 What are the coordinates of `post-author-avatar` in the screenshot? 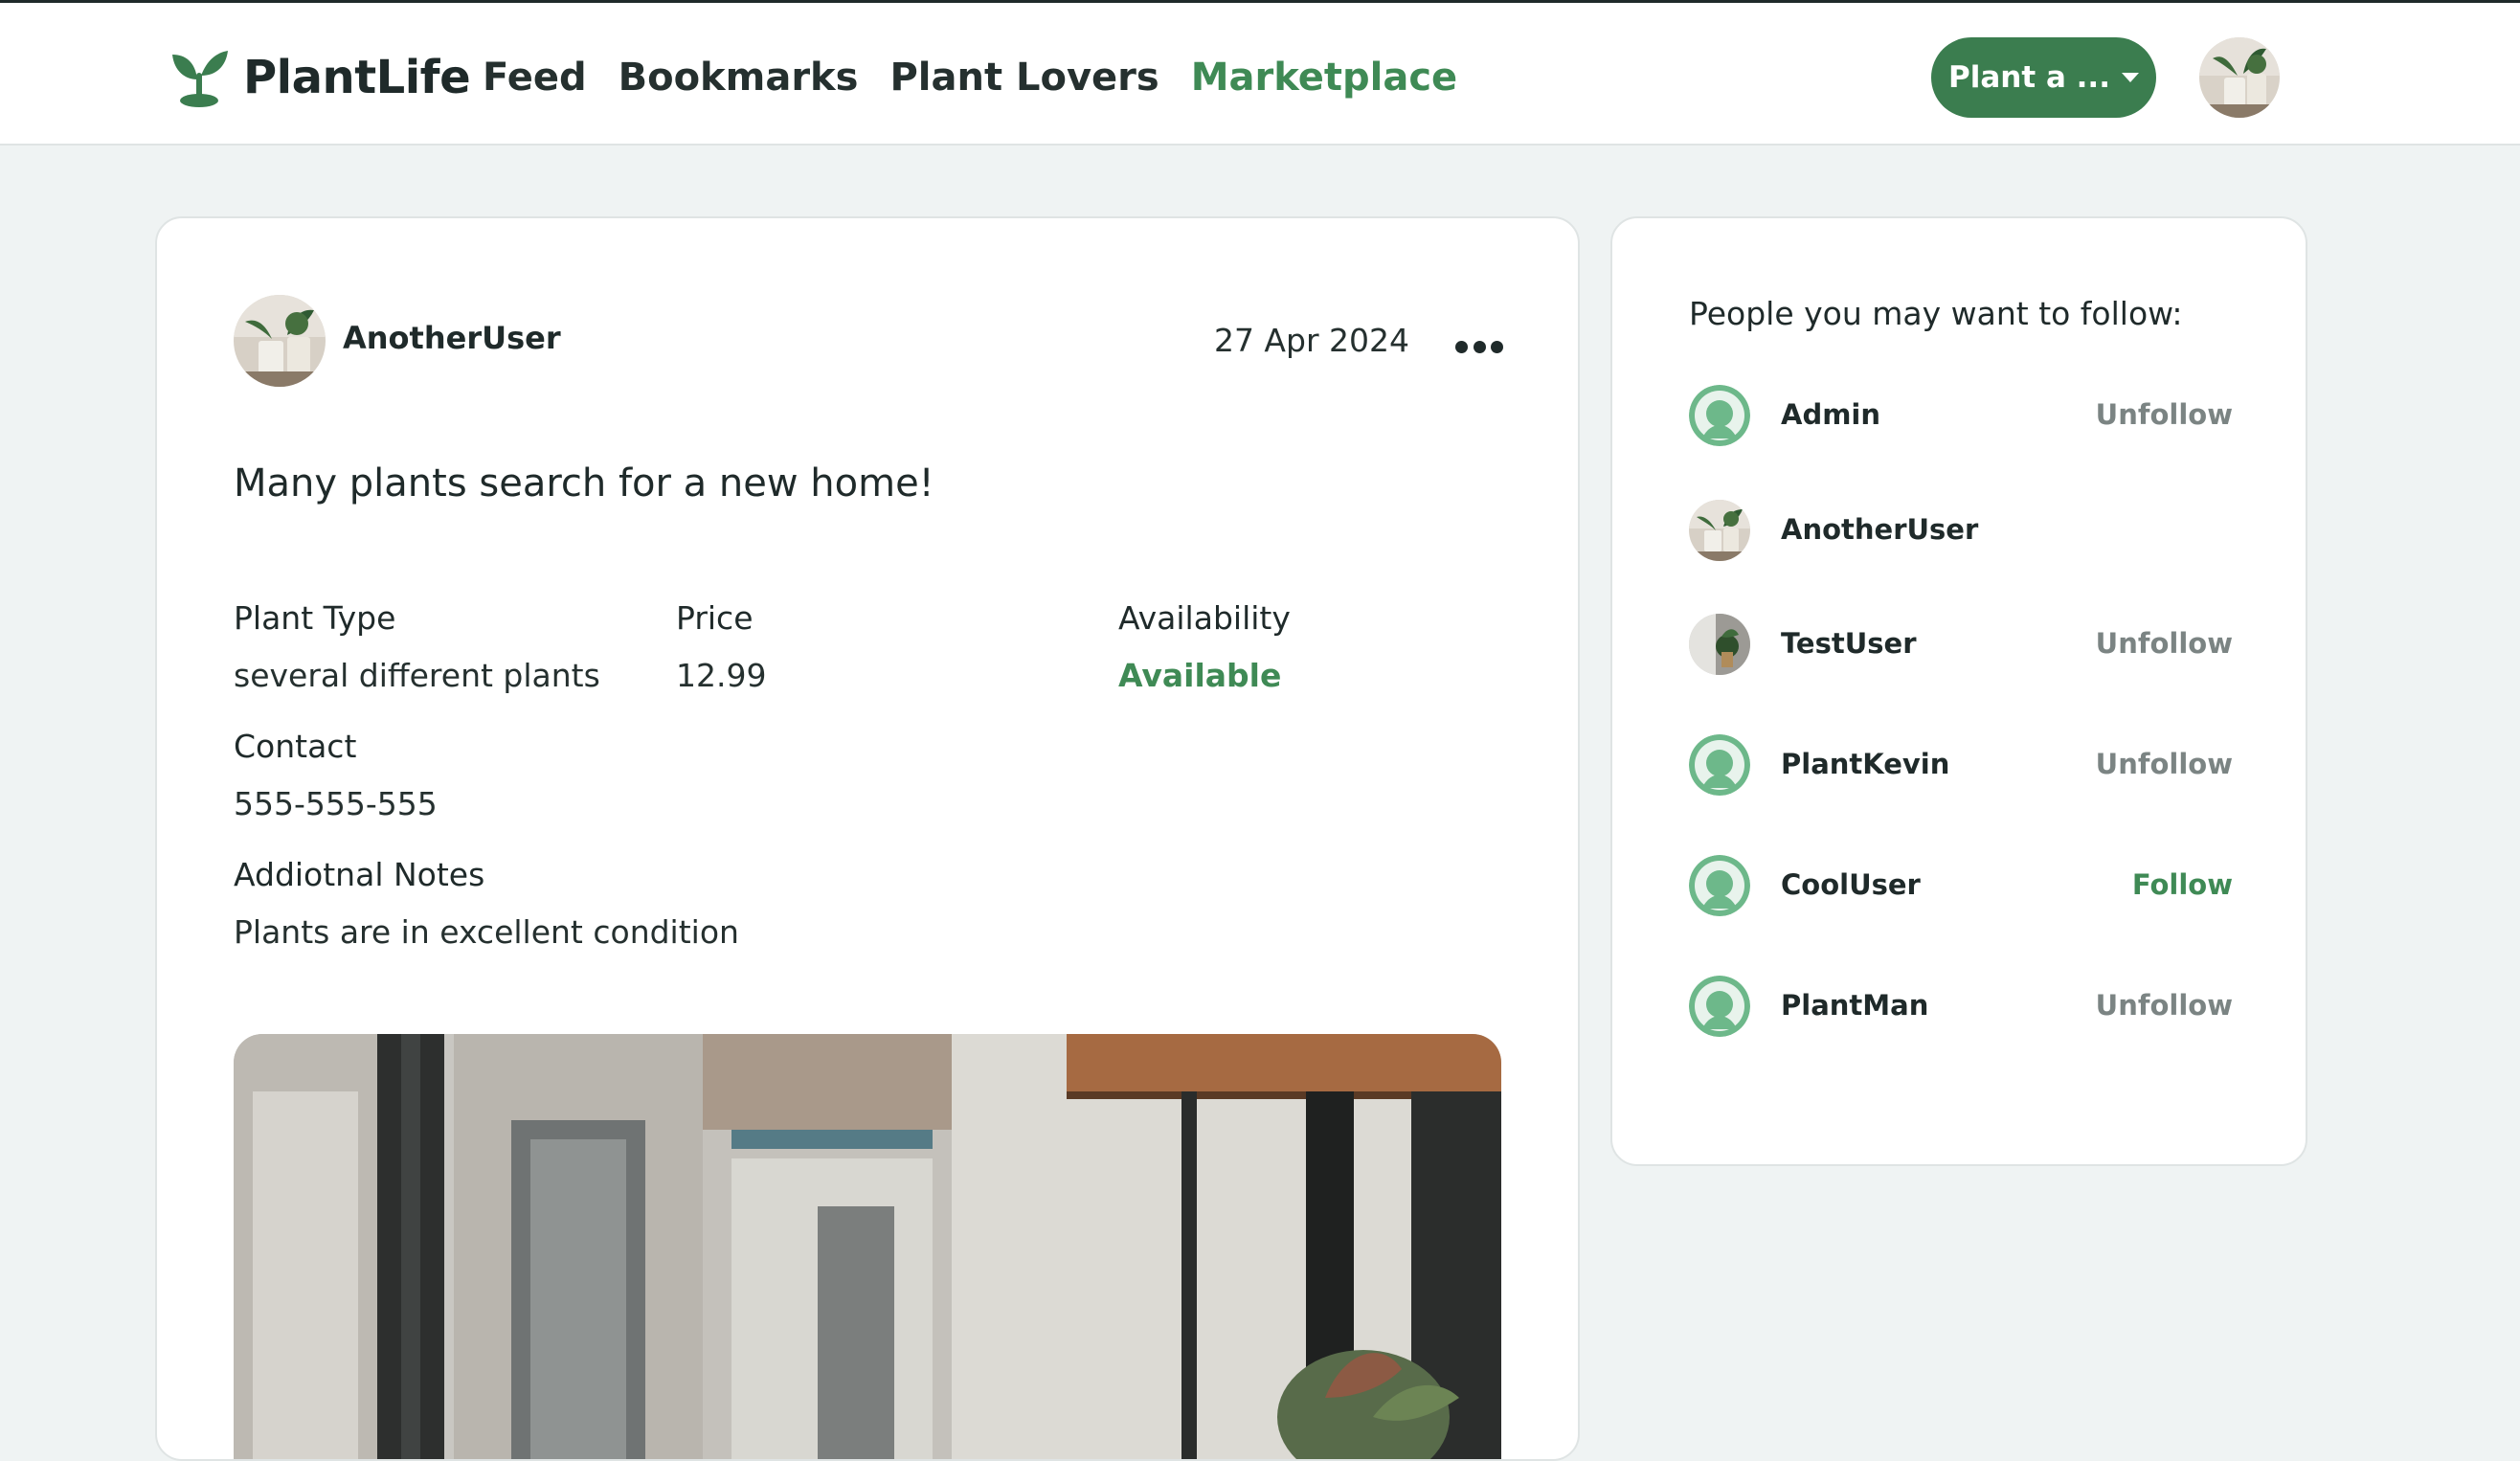 It's located at (280, 341).